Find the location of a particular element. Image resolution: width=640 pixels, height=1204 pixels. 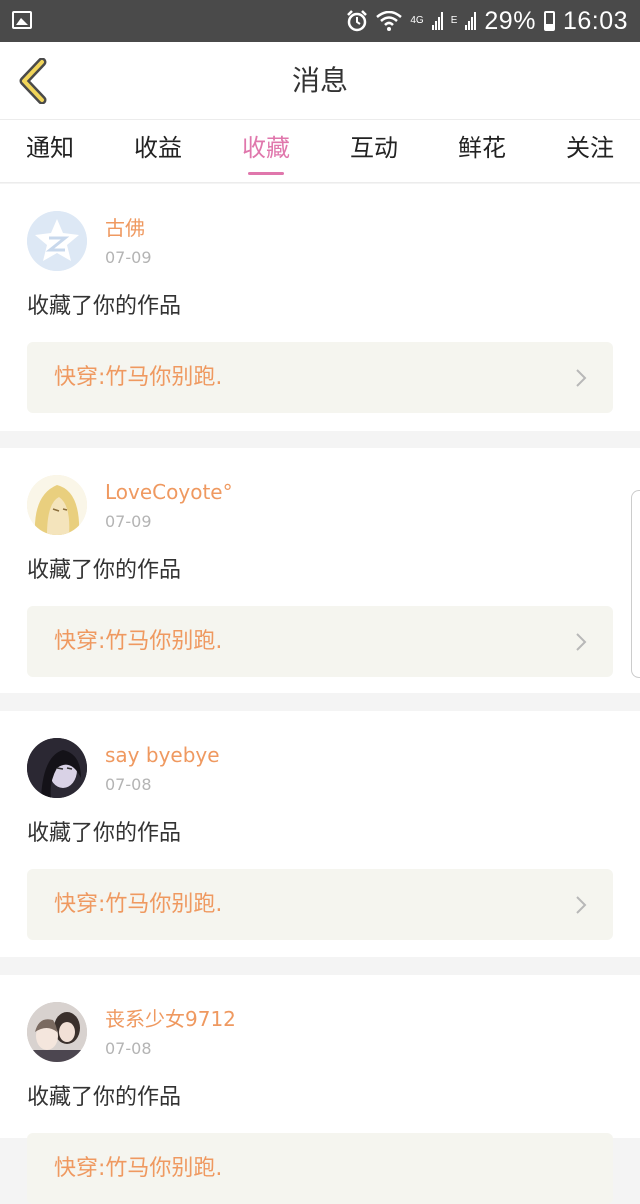

network-type-1: 4G is located at coordinates (417, 20).